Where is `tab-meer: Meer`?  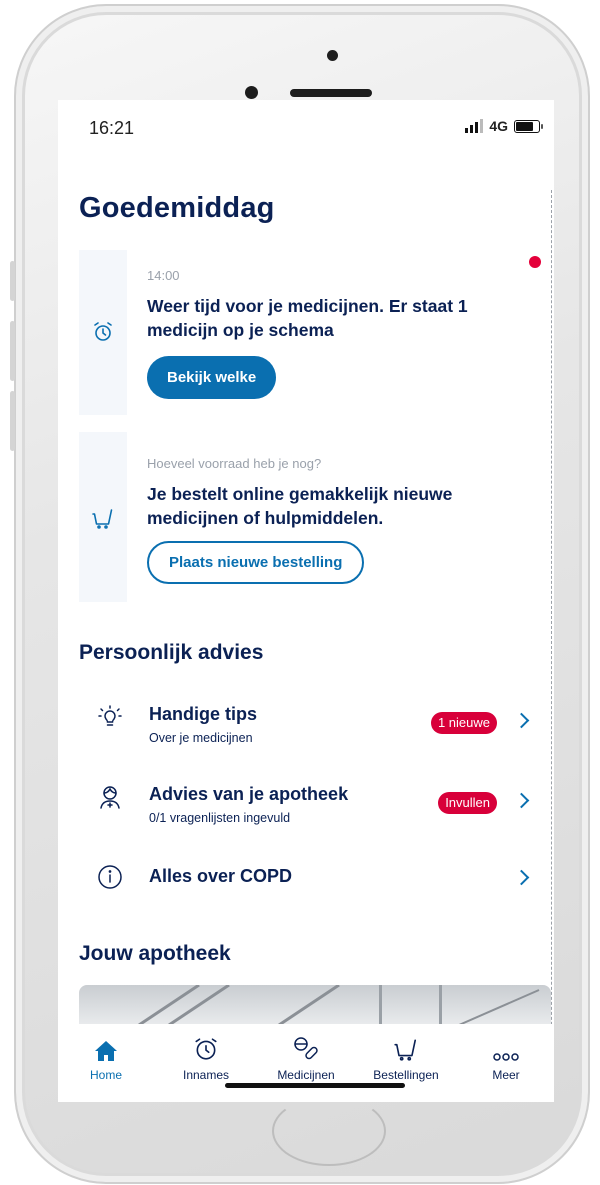 tab-meer: Meer is located at coordinates (506, 1058).